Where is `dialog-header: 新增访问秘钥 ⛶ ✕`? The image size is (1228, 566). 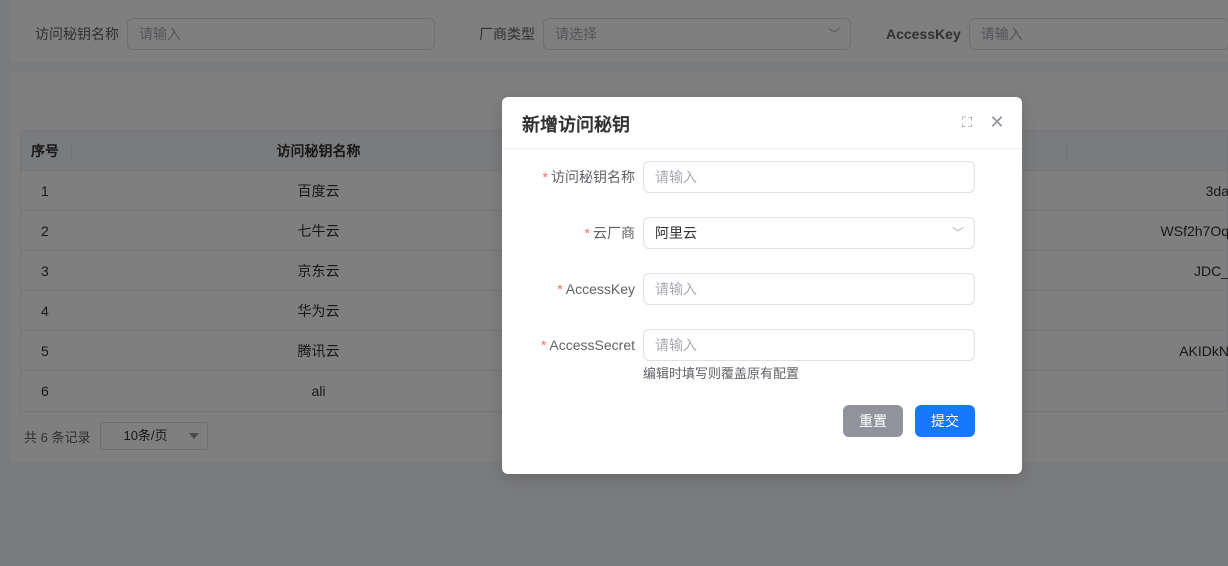 dialog-header: 新增访问秘钥 ⛶ ✕ is located at coordinates (762, 123).